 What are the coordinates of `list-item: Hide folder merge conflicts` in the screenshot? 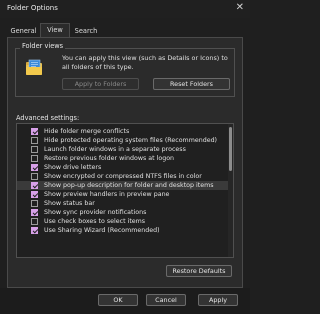 It's located at (123, 131).